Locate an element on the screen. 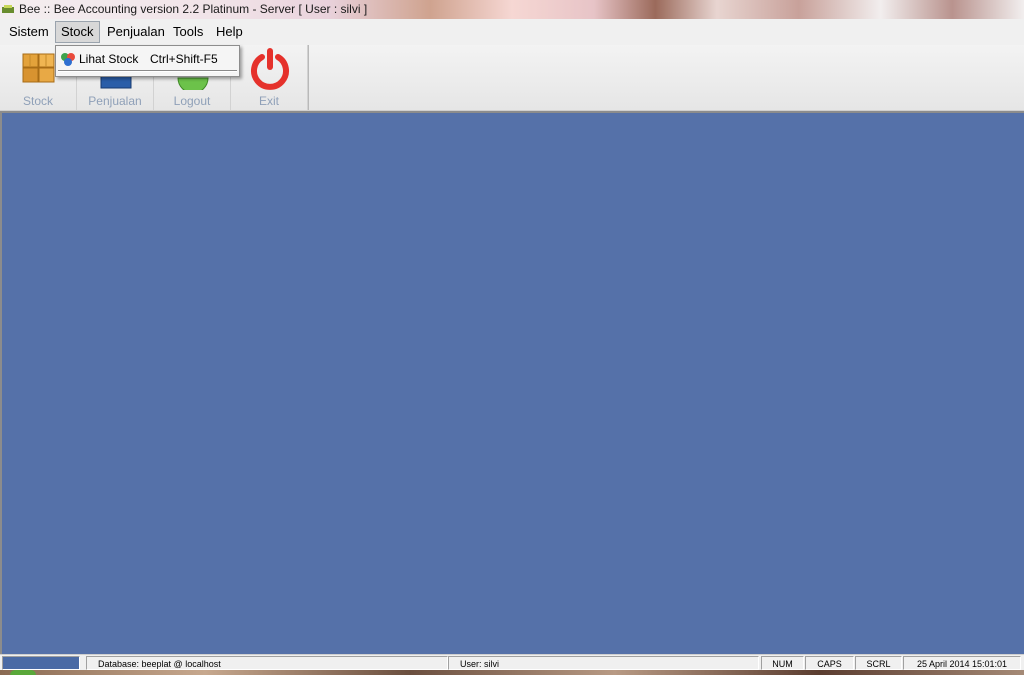 The height and width of the screenshot is (675, 1024). toolbar-logout-label: Logout is located at coordinates (192, 101).